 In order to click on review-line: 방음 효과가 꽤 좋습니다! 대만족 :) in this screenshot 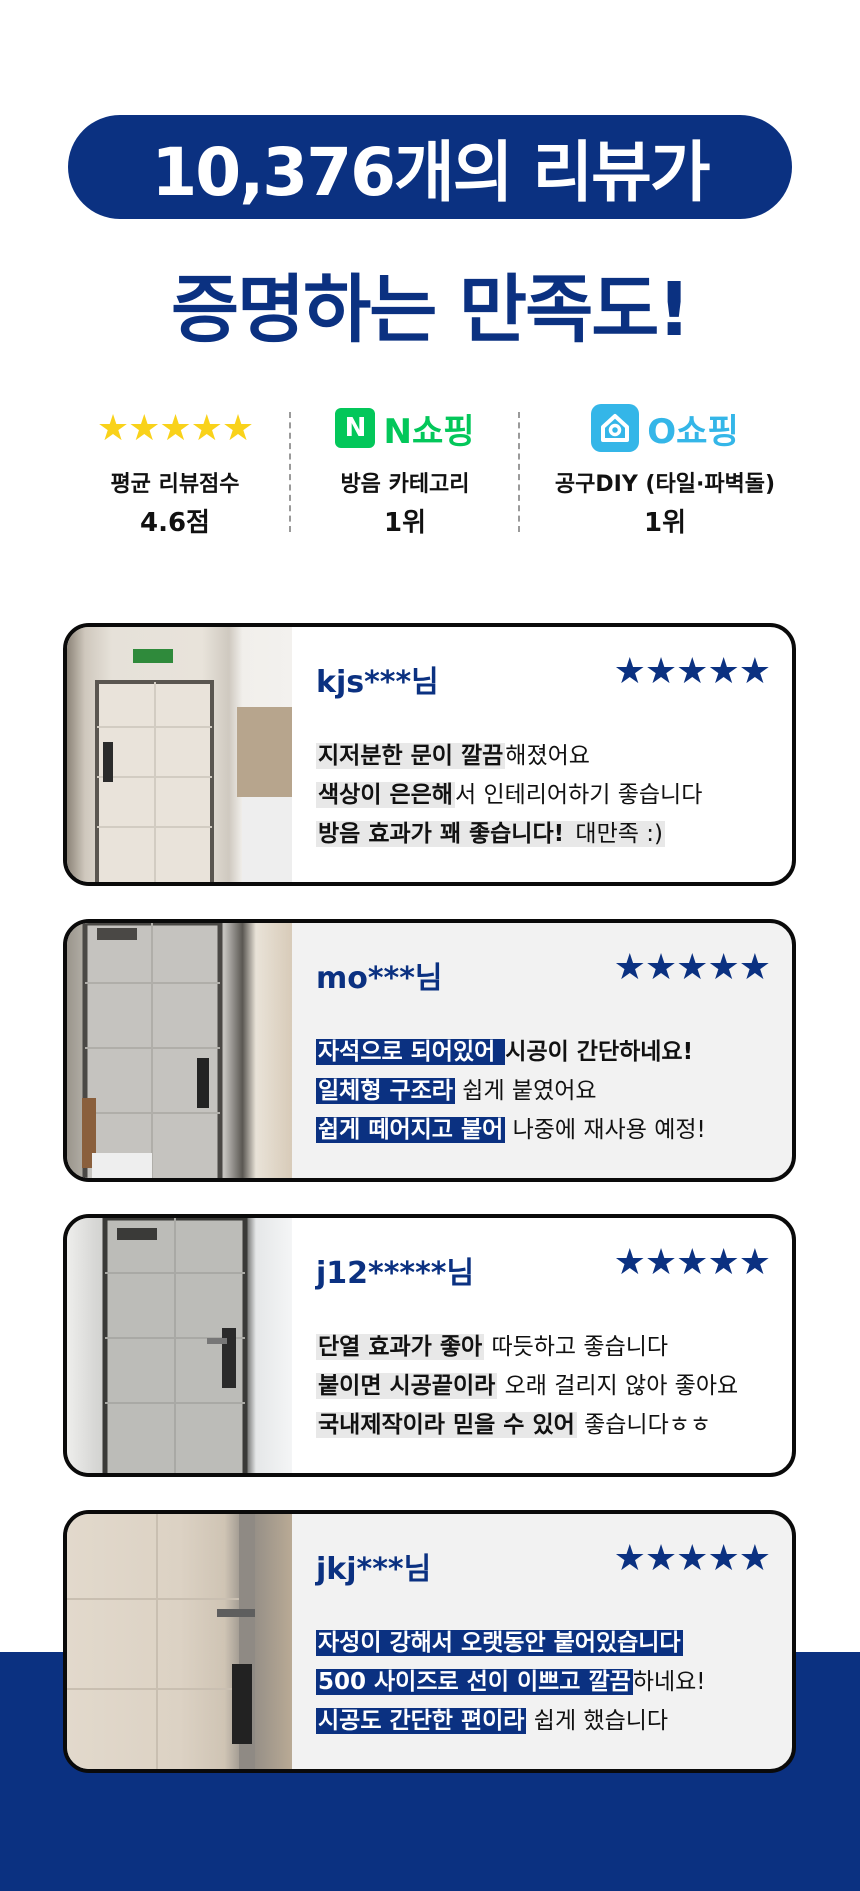, I will do `click(549, 834)`.